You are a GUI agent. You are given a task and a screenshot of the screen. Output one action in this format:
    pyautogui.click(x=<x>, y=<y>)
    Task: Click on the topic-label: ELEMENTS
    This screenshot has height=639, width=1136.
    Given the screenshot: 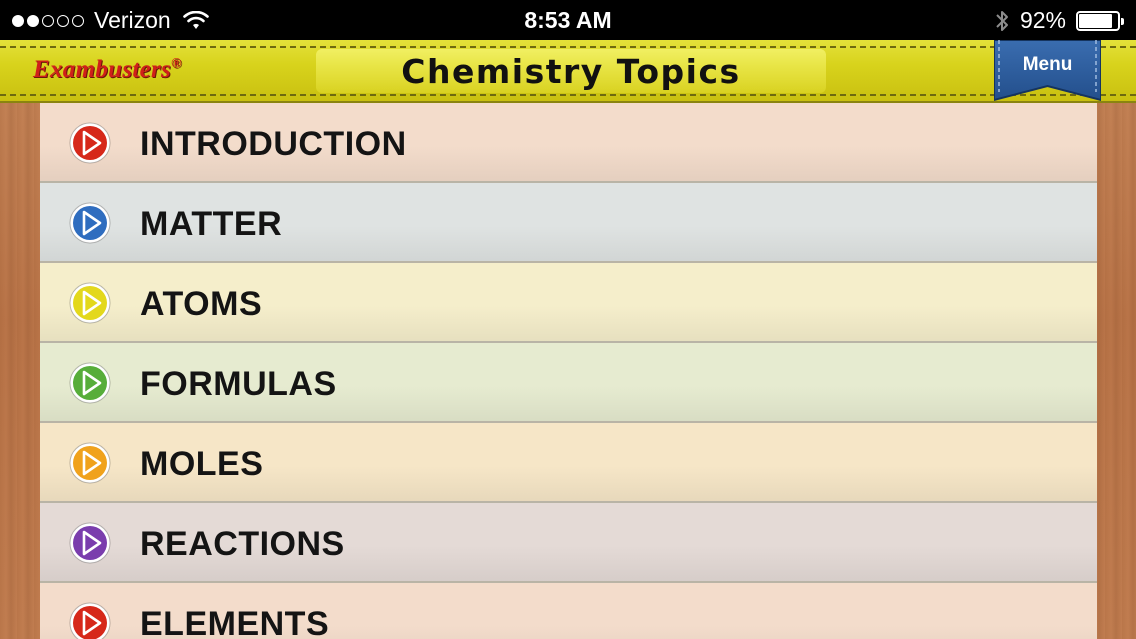 What is the action you would take?
    pyautogui.click(x=235, y=622)
    